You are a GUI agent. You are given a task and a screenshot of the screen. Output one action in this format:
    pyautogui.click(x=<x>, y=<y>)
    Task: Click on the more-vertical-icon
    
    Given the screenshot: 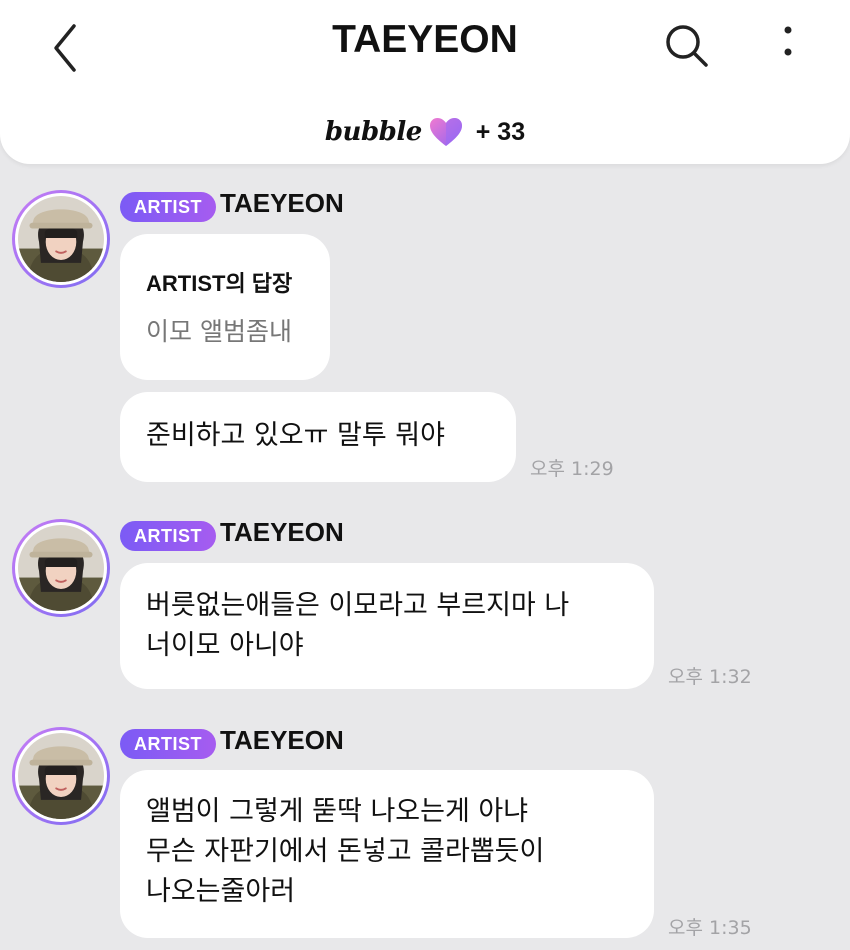 What is the action you would take?
    pyautogui.click(x=788, y=41)
    